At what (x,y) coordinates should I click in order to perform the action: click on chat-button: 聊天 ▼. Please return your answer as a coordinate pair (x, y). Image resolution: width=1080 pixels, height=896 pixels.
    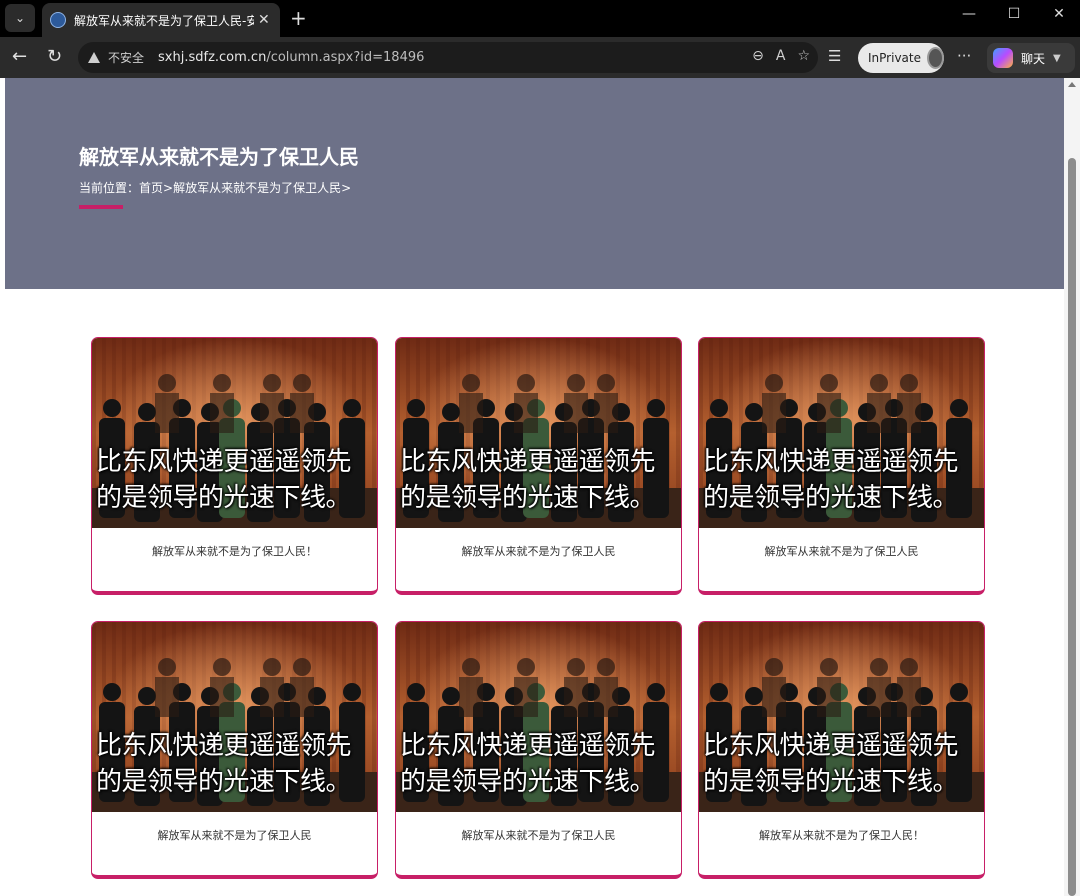
    Looking at the image, I should click on (1031, 58).